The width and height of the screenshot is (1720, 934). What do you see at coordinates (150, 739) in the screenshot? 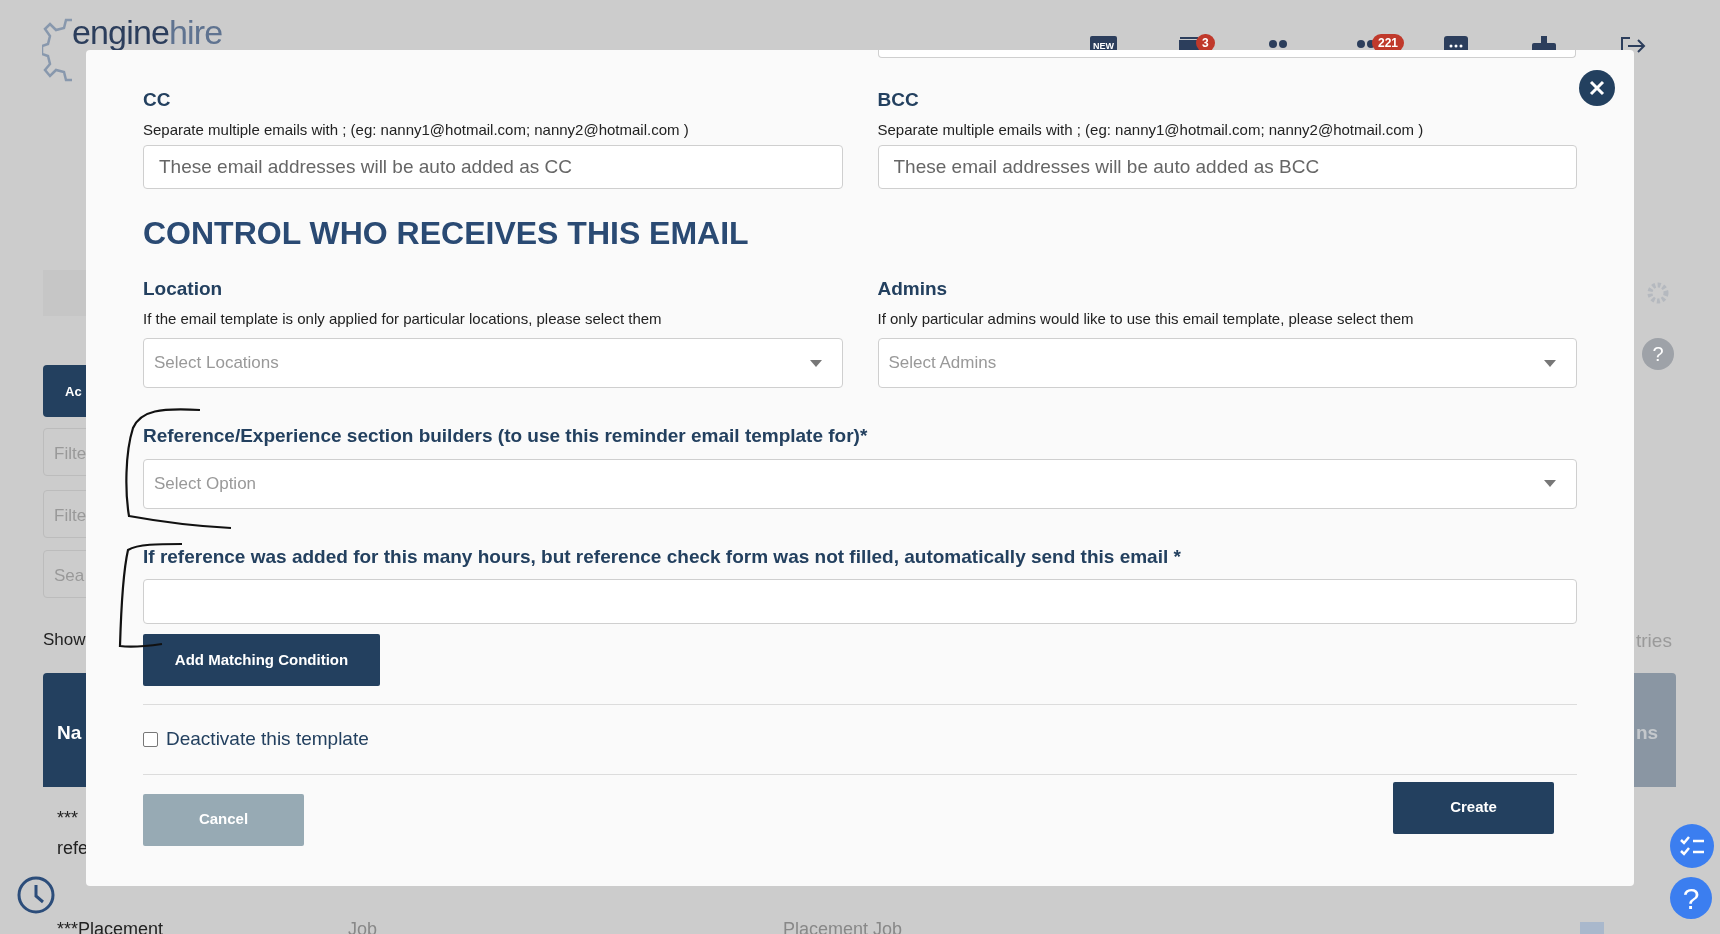
I see `checkbox` at bounding box center [150, 739].